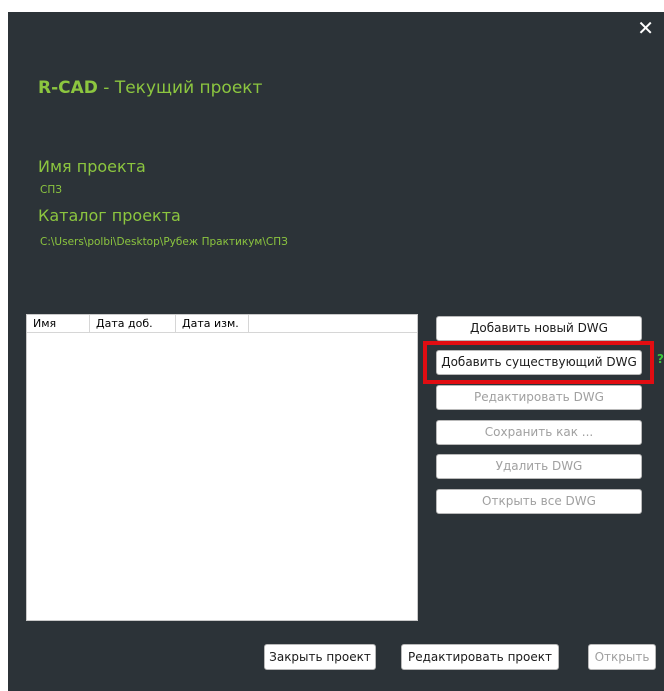 This screenshot has width=664, height=691. Describe the element at coordinates (539, 466) in the screenshot. I see `delete-dwg-button: Удалить DWG` at that location.